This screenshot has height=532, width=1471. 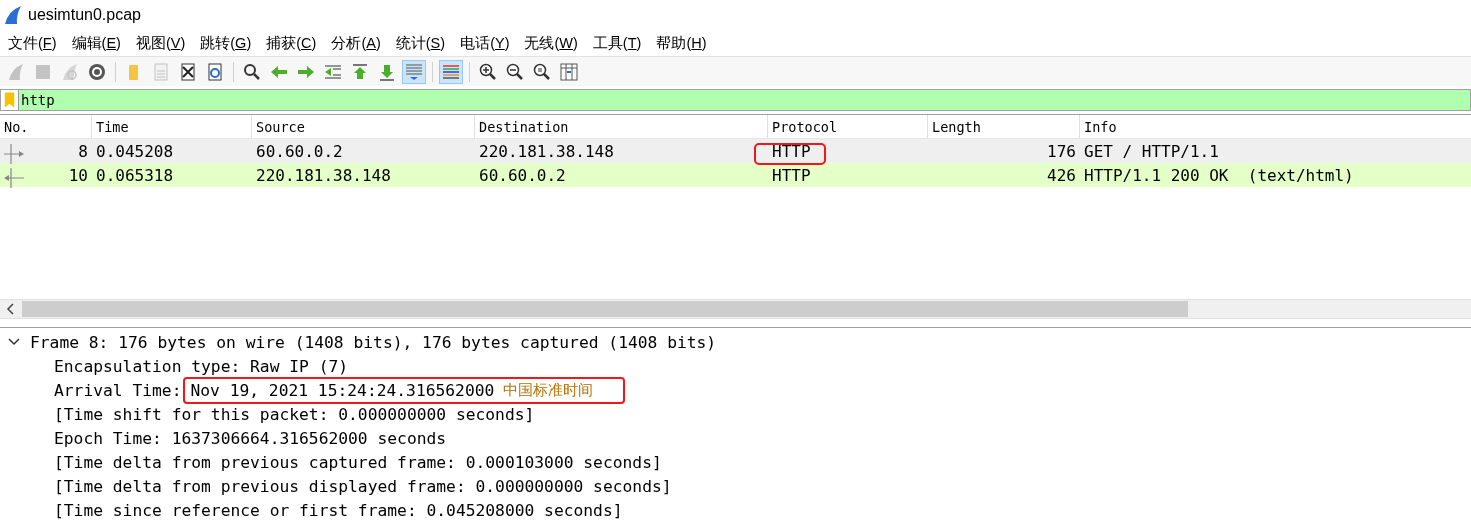 What do you see at coordinates (135, 151) in the screenshot?
I see `table-cell: 0.045208` at bounding box center [135, 151].